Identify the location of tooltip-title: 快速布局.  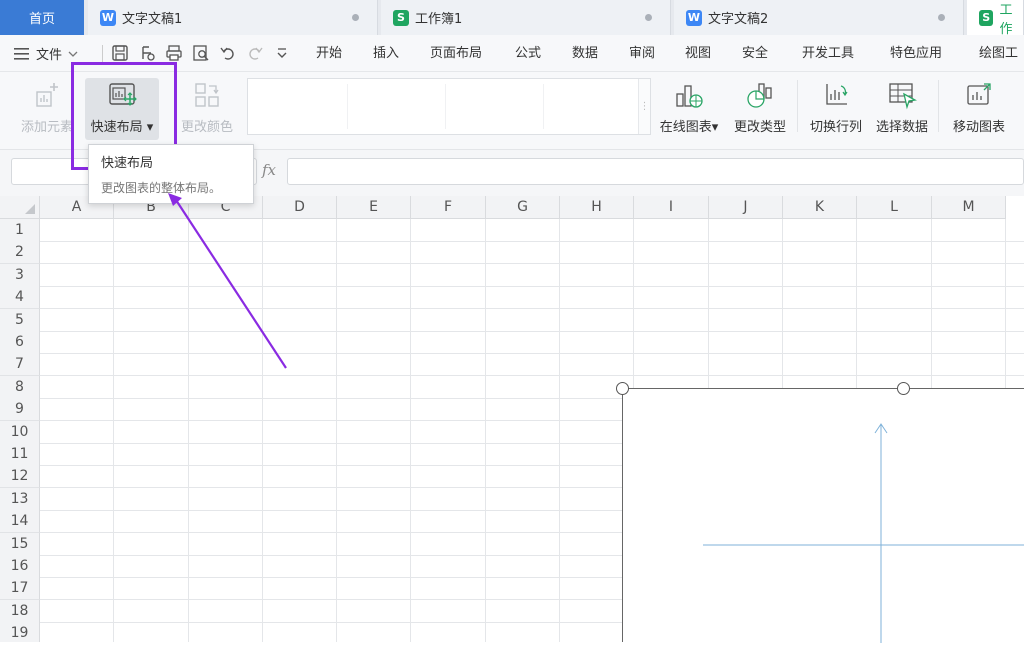
(127, 163).